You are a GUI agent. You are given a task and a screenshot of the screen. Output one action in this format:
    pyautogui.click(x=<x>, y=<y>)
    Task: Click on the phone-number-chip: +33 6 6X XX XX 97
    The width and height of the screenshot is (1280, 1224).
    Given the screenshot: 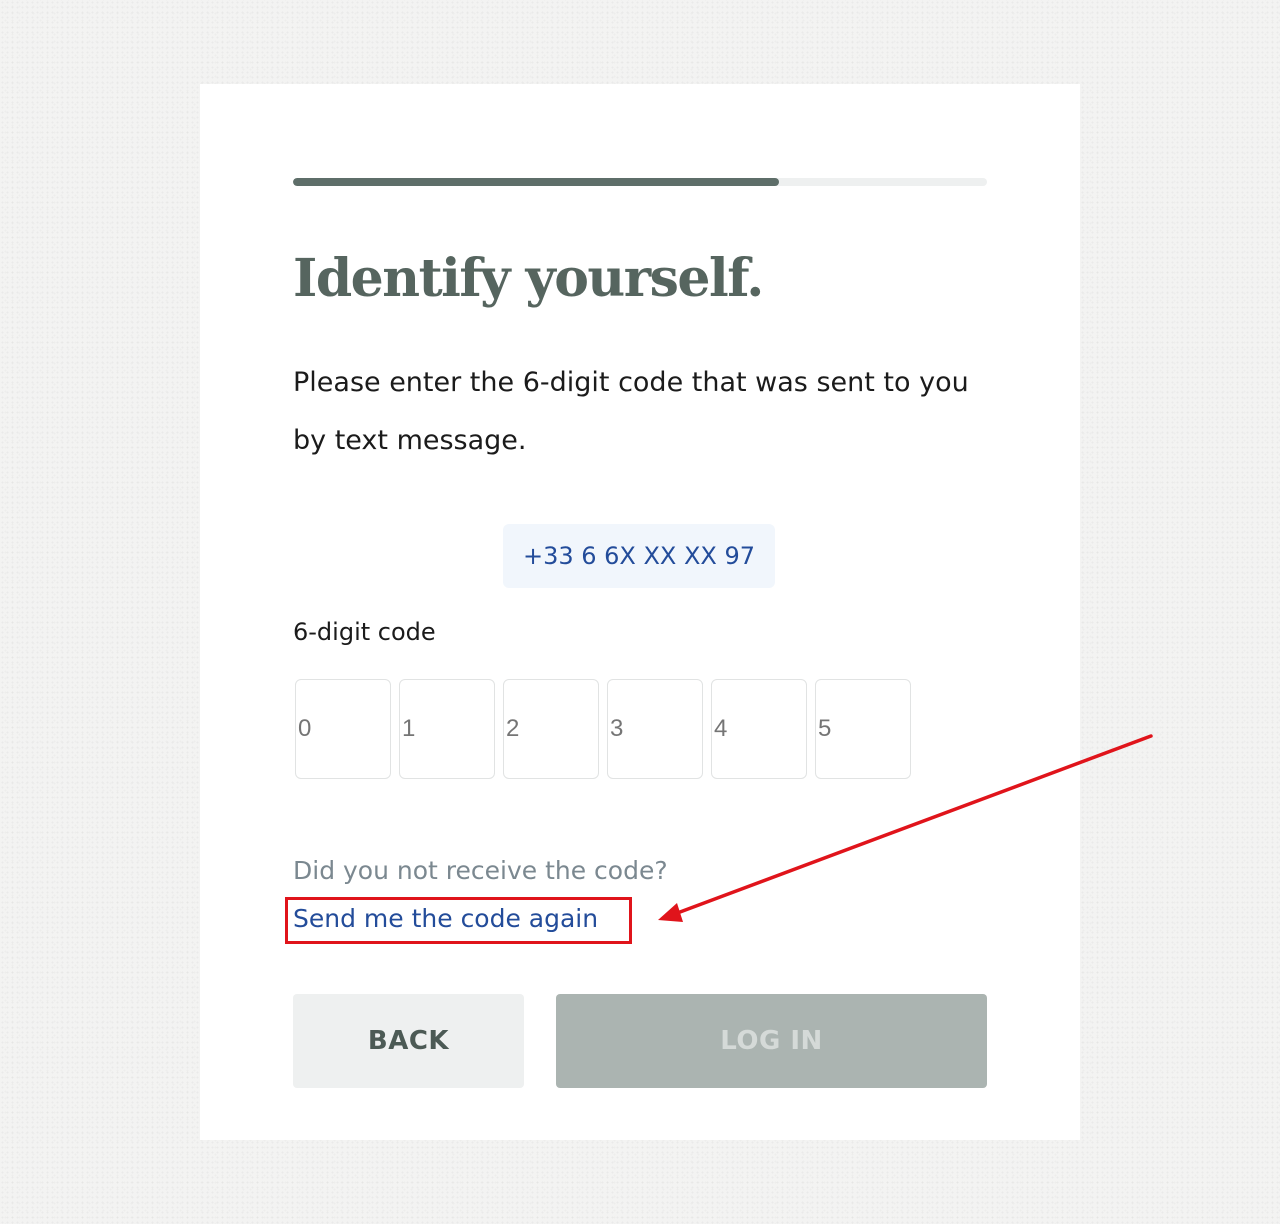 What is the action you would take?
    pyautogui.click(x=639, y=556)
    